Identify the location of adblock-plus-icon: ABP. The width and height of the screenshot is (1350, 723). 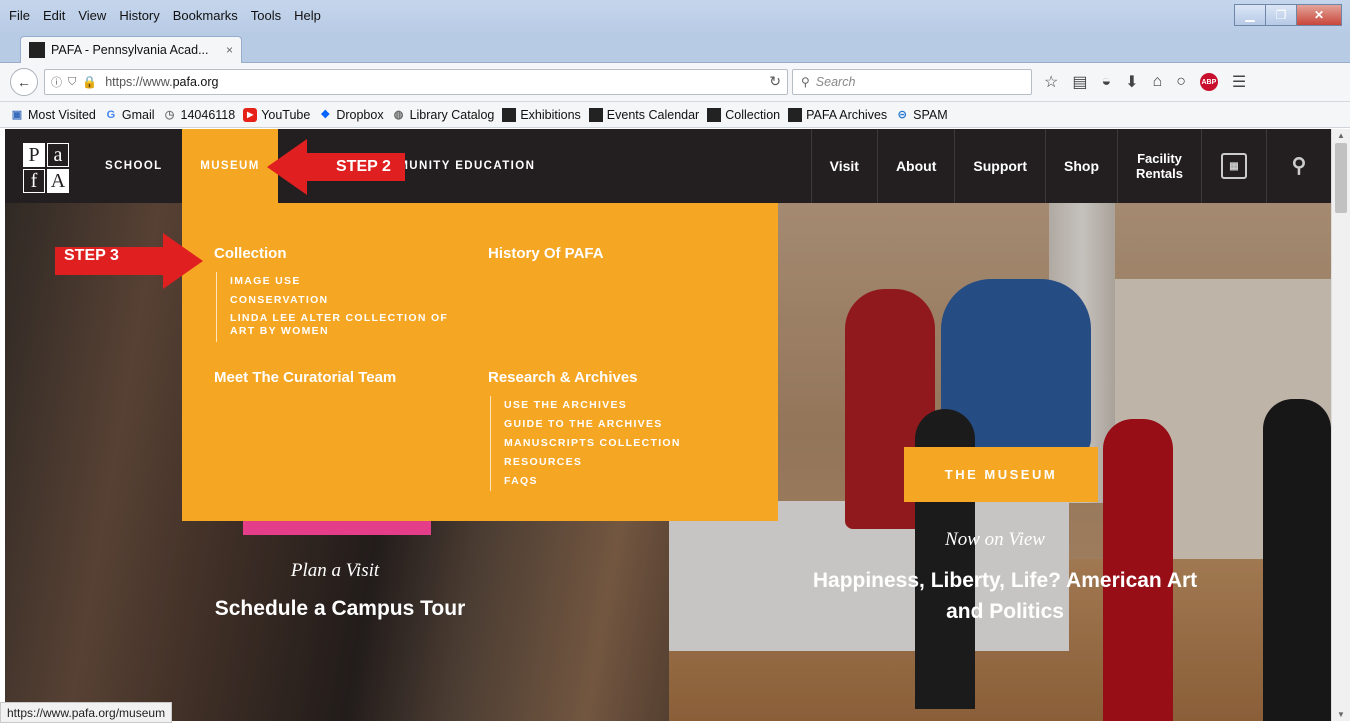
(1208, 82).